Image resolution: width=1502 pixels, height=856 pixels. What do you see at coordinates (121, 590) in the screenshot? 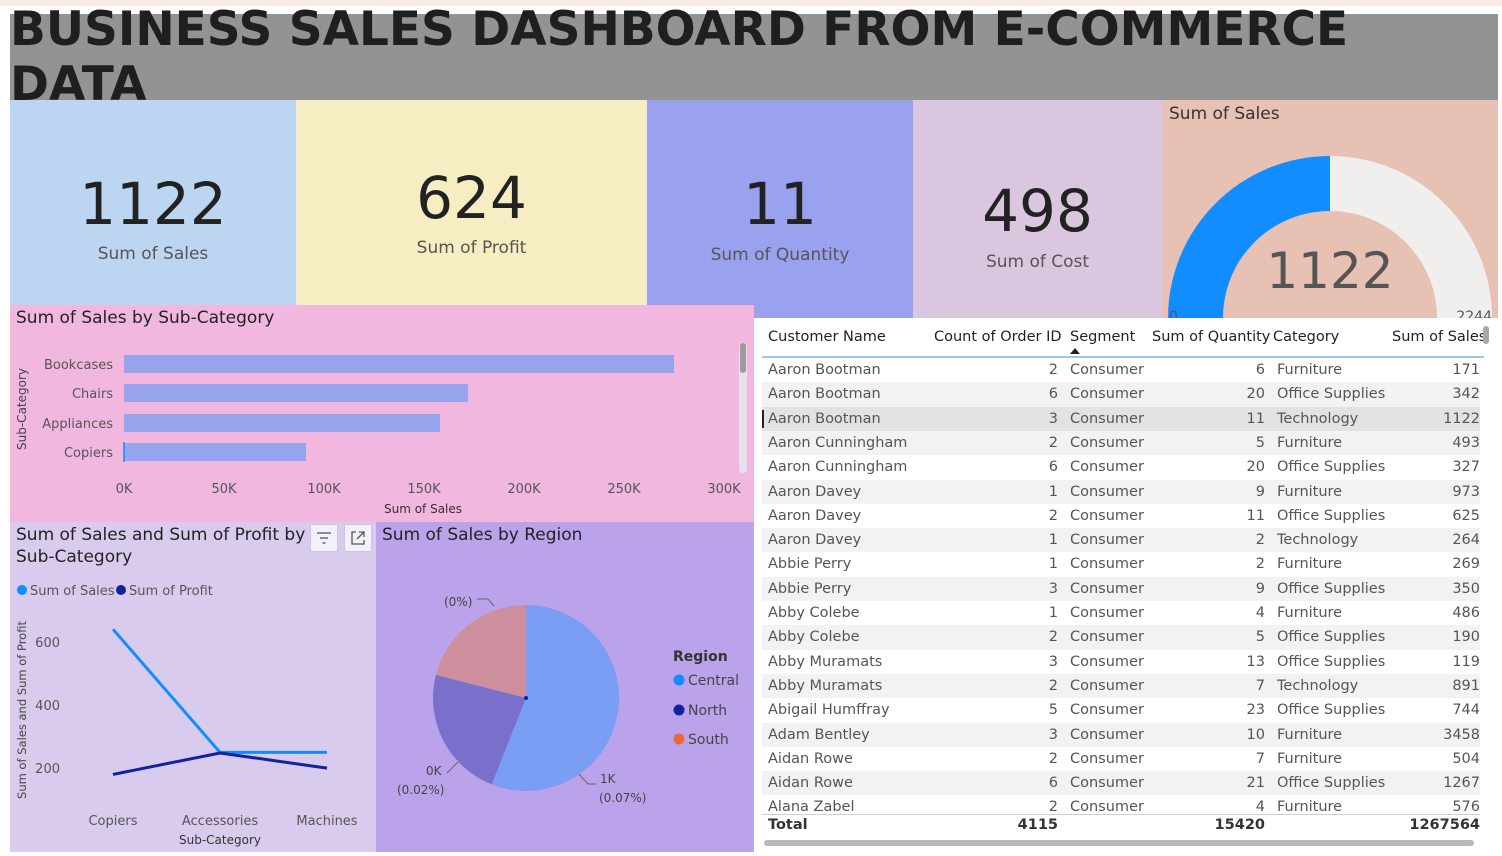
I see `legend-profit-marker` at bounding box center [121, 590].